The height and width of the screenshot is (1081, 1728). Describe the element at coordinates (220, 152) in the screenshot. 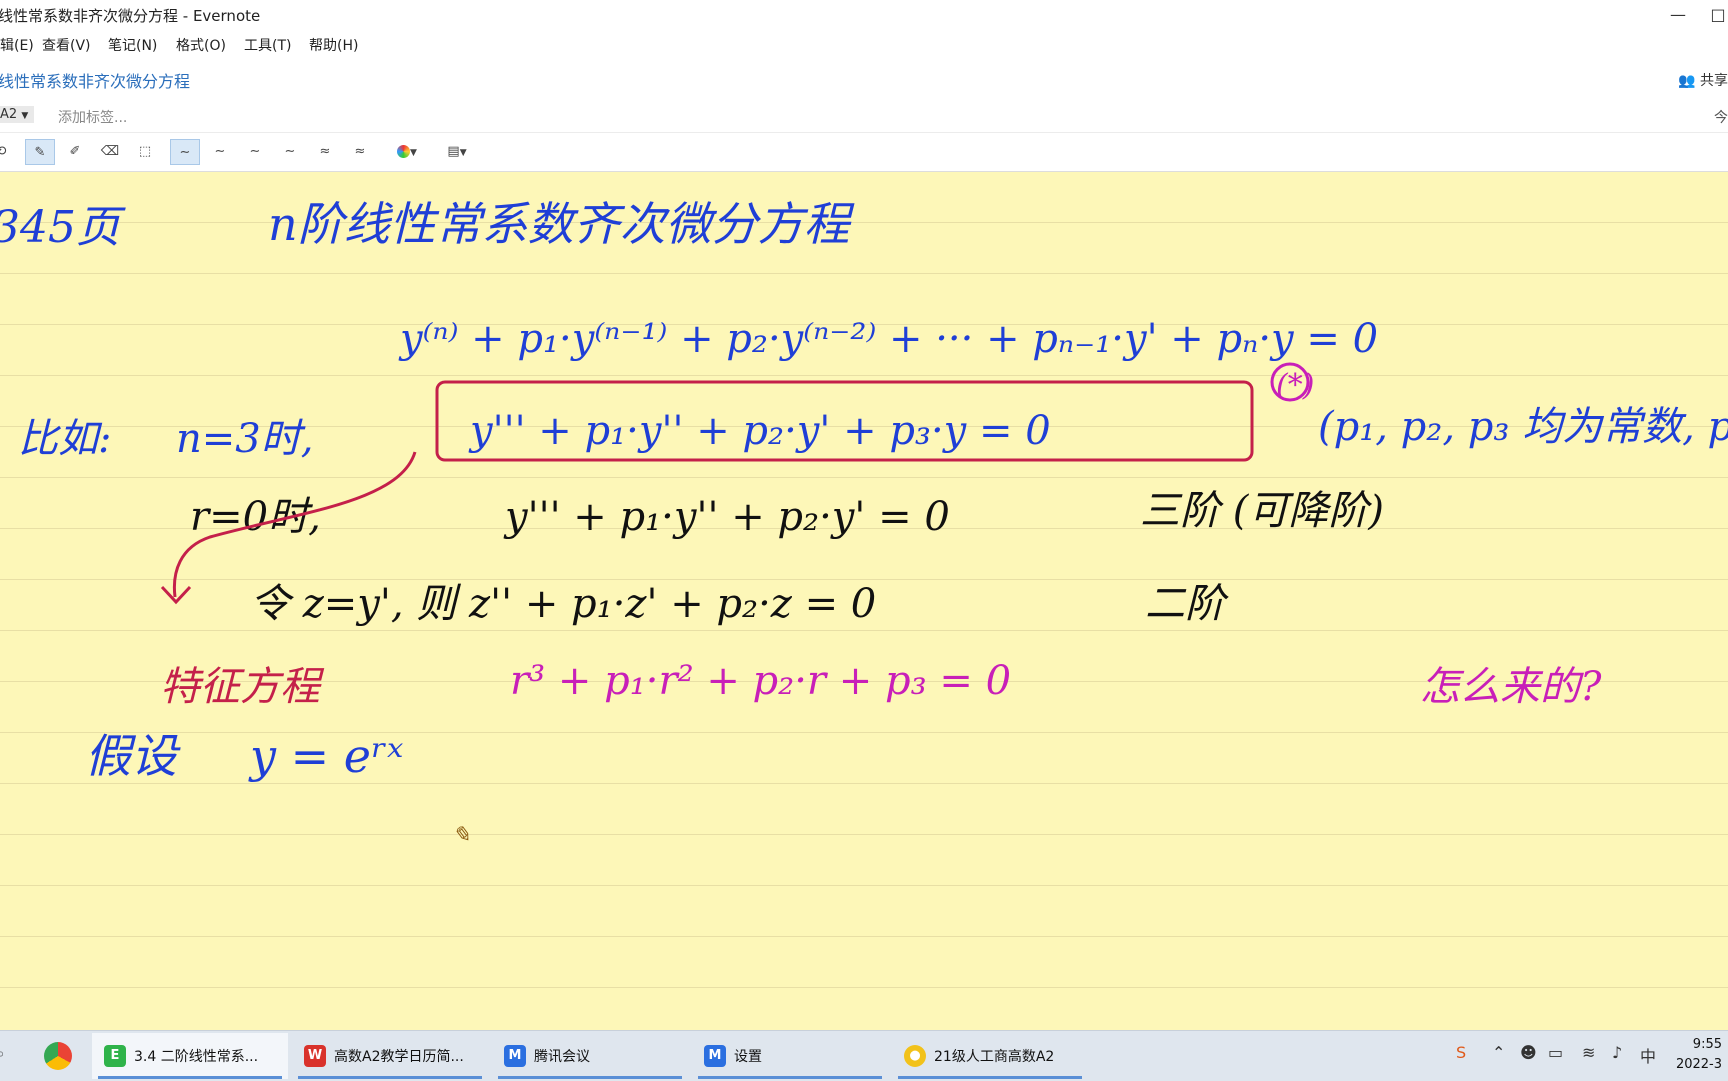

I see `stroke-2-icon: ∼` at that location.